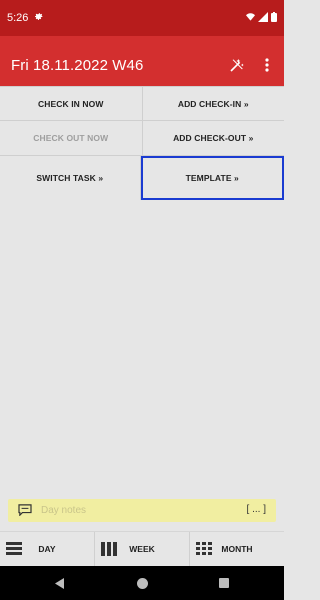 The height and width of the screenshot is (600, 320). I want to click on wifi-icon, so click(250, 17).